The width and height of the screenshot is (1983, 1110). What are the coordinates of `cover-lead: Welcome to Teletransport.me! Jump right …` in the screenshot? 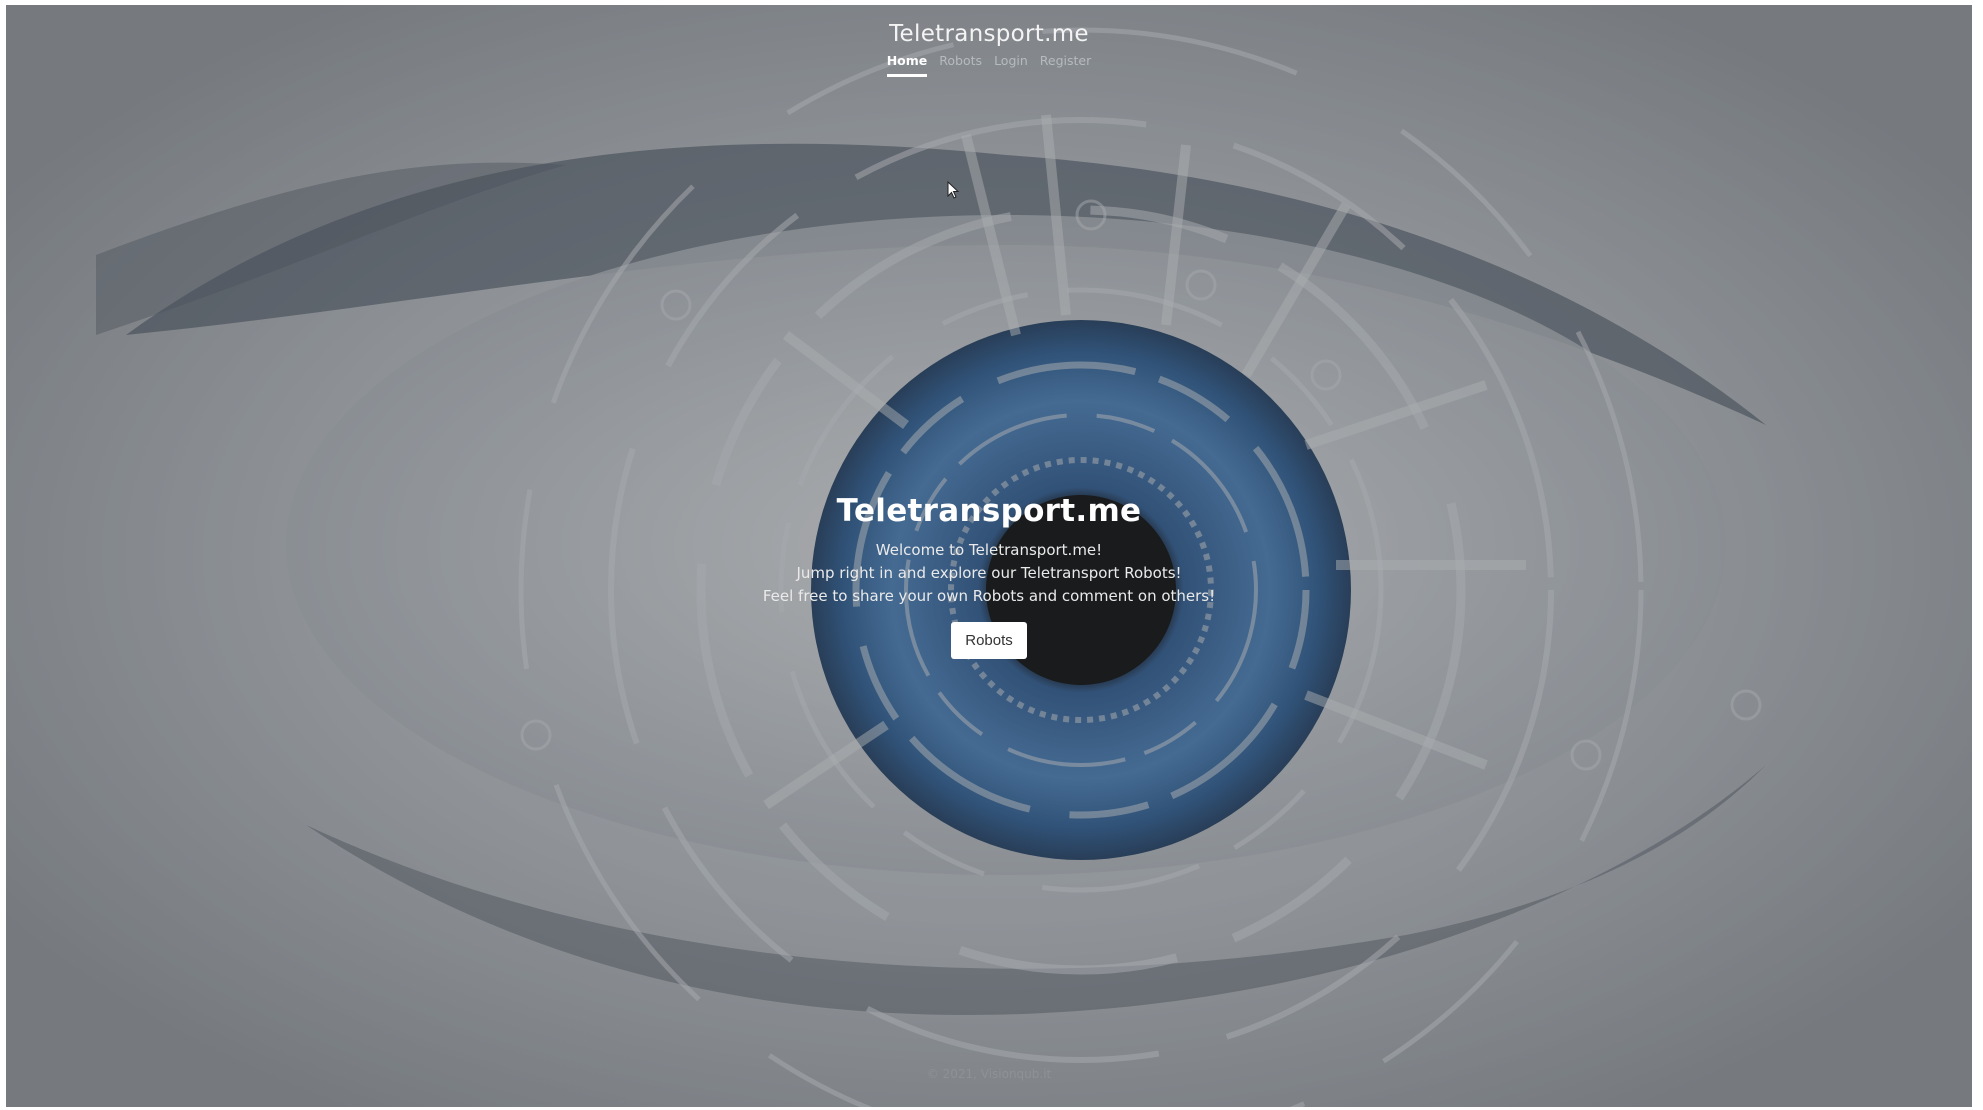 It's located at (989, 573).